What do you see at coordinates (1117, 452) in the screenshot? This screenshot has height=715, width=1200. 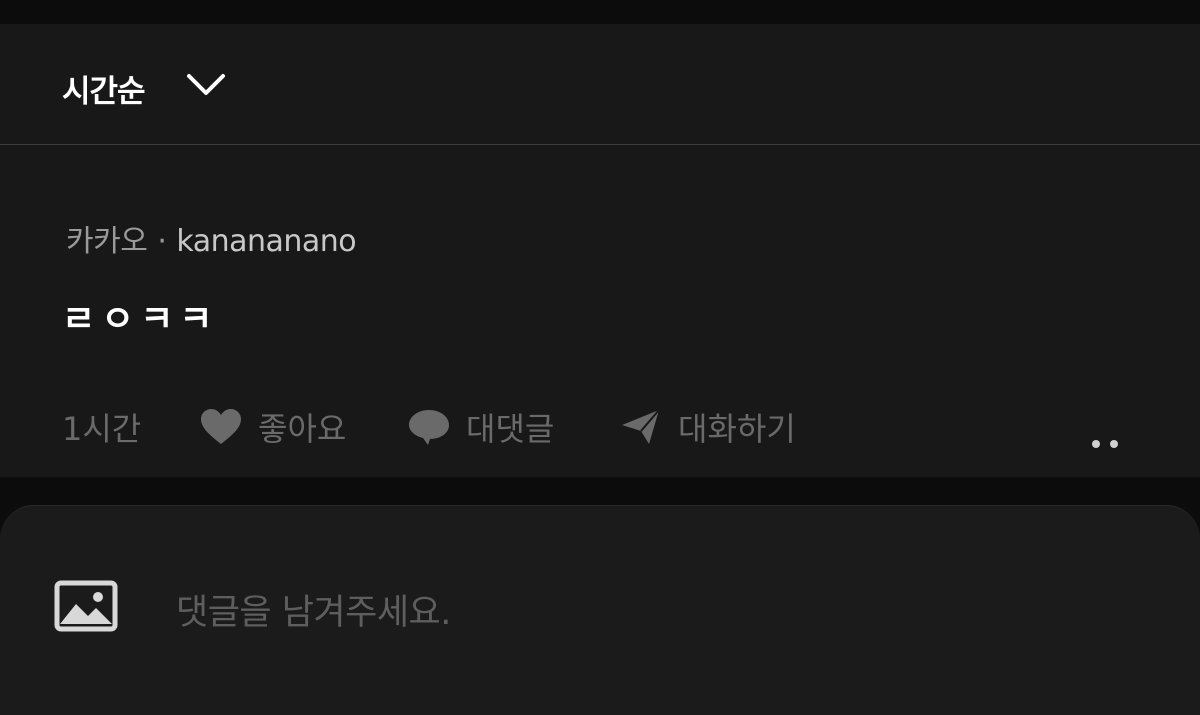 I see `more-options-icon` at bounding box center [1117, 452].